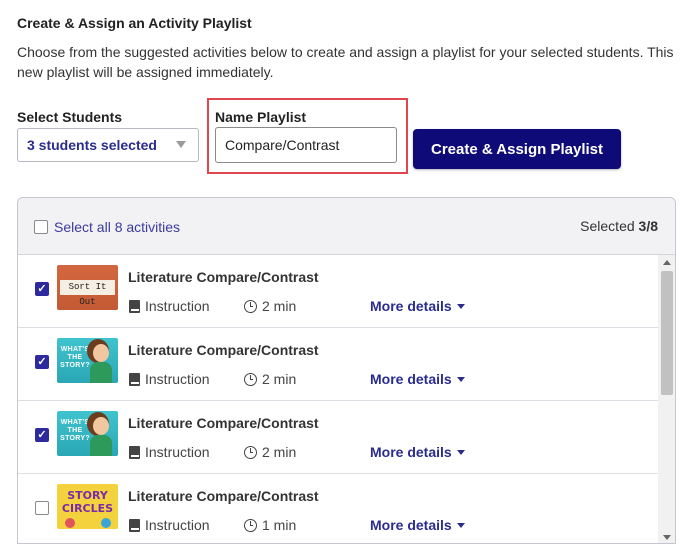  What do you see at coordinates (117, 227) in the screenshot?
I see `select-all-label: Select all 8 activities` at bounding box center [117, 227].